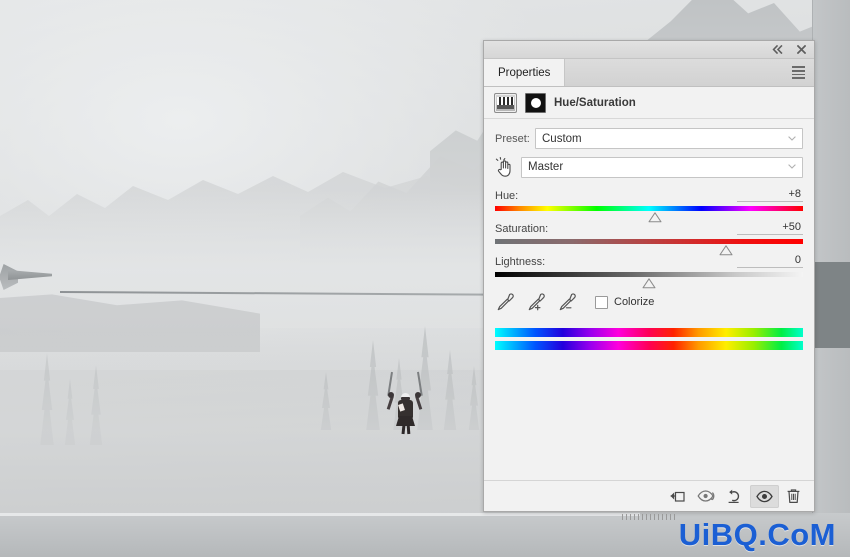 Image resolution: width=850 pixels, height=557 pixels. I want to click on zipline-tower, so click(31, 286).